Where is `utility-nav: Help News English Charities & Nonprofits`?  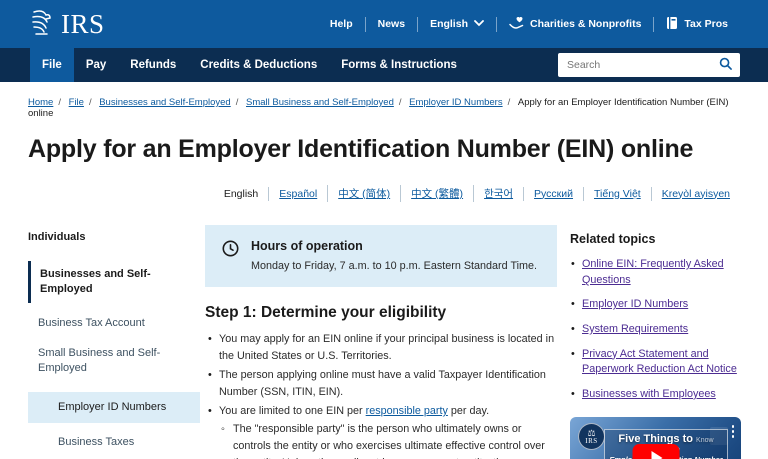
utility-nav: Help News English Charities & Nonprofits is located at coordinates (529, 24).